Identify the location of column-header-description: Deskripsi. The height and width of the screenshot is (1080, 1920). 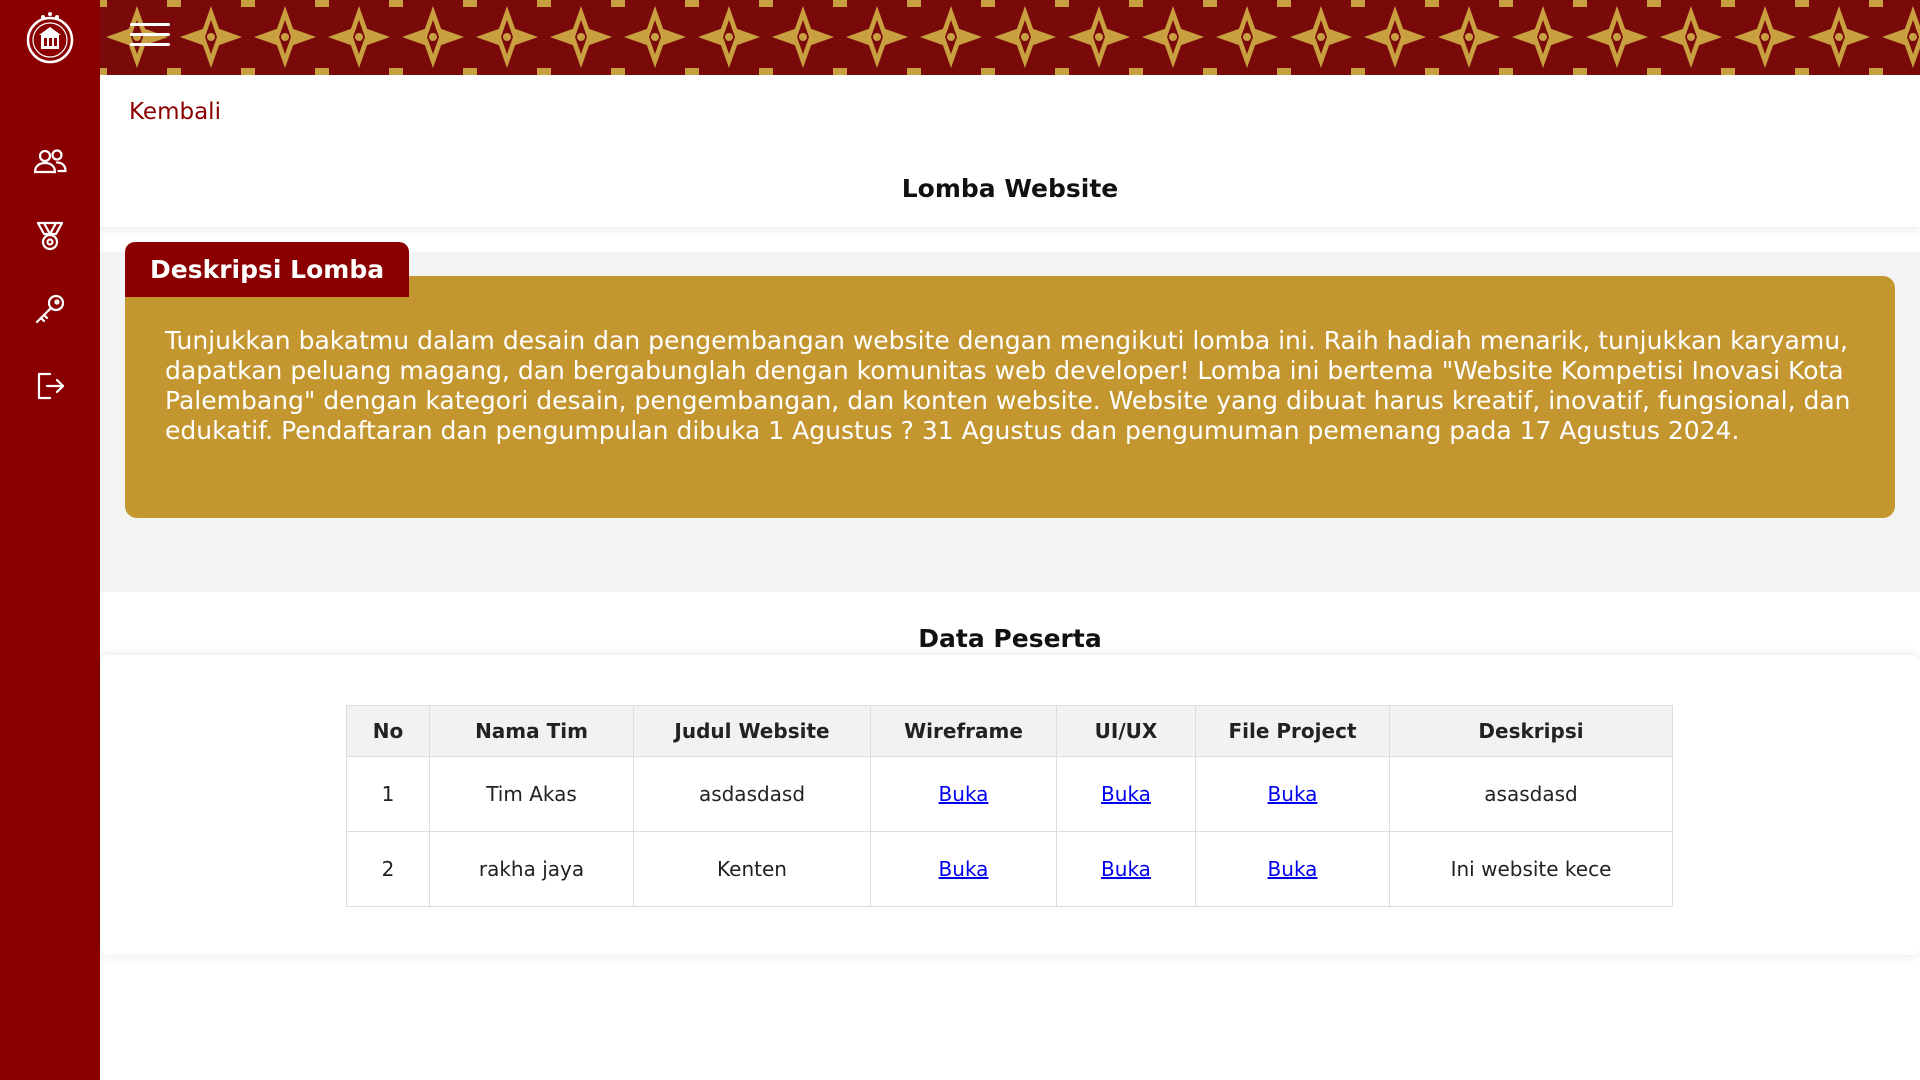
(1531, 731).